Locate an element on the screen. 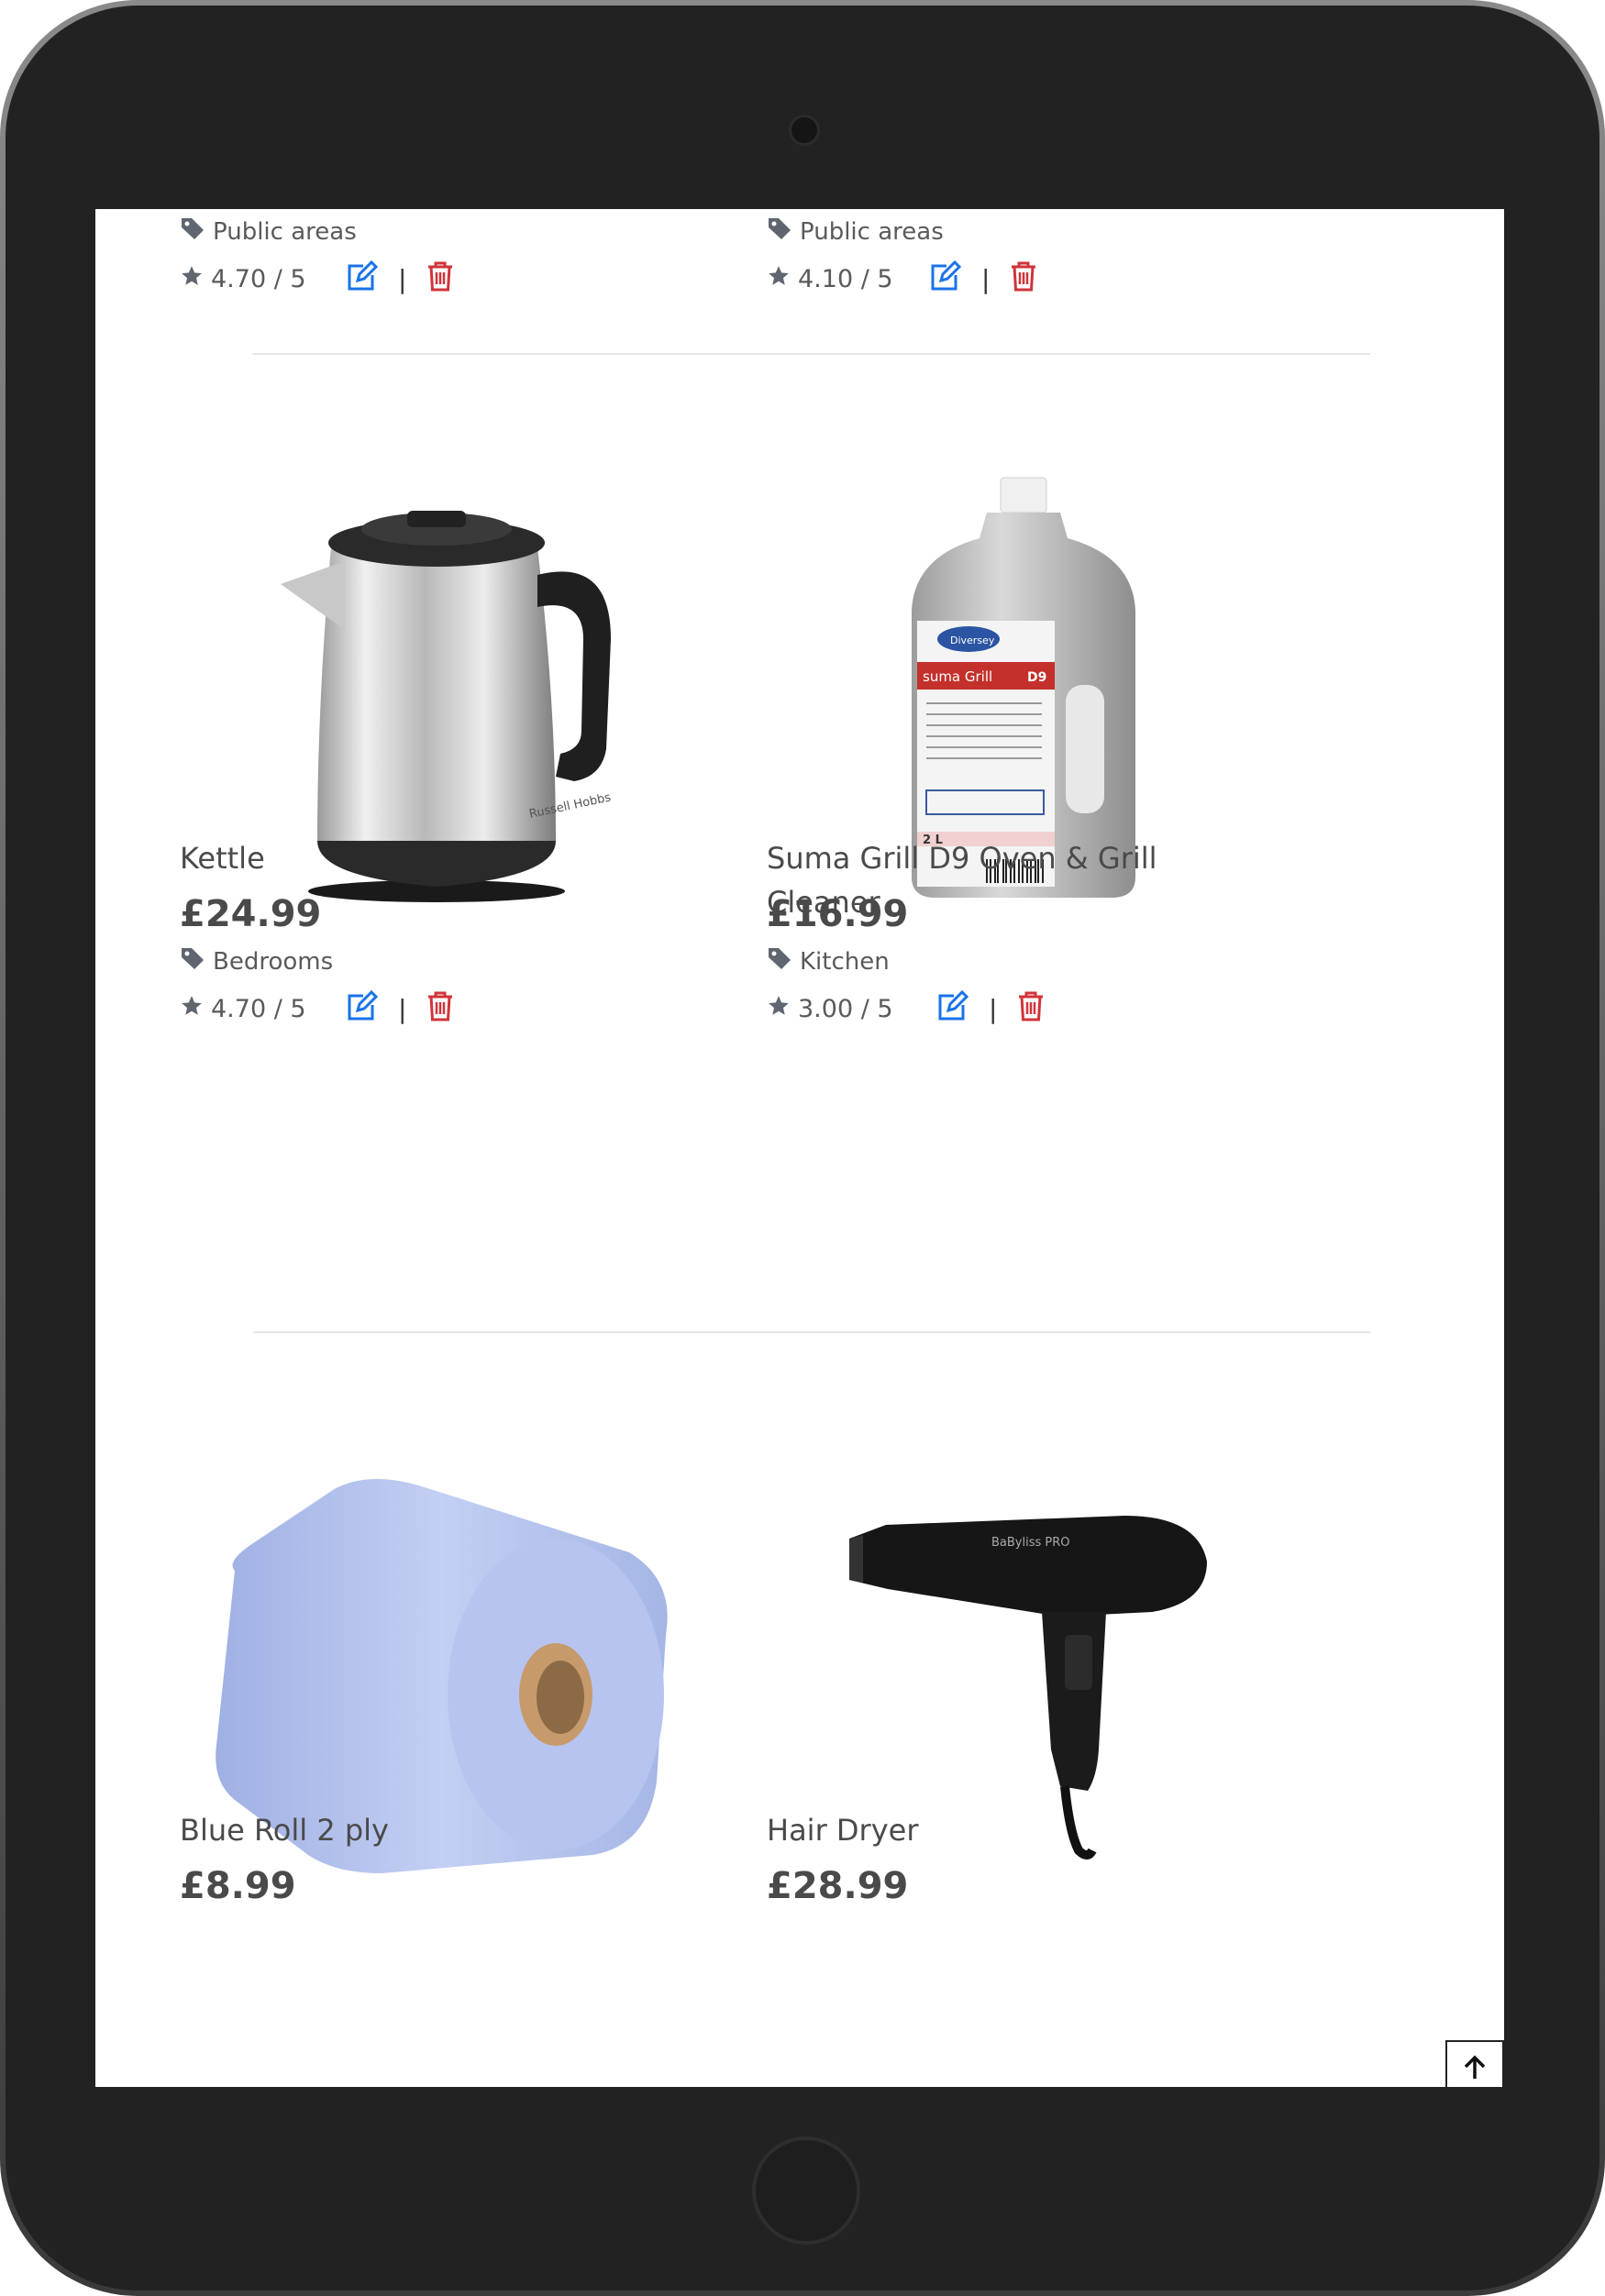 The width and height of the screenshot is (1605, 2296). product-title: Blue Roll 2 ply is located at coordinates (418, 1830).